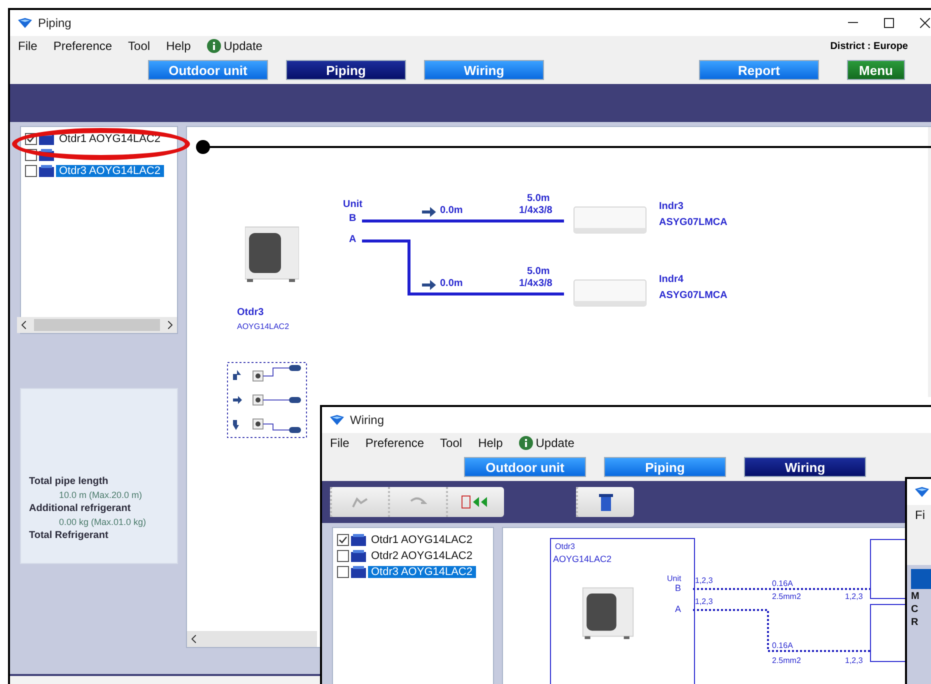 Image resolution: width=931 pixels, height=684 pixels. Describe the element at coordinates (671, 279) in the screenshot. I see `indoor-unit-name: Indr4` at that location.